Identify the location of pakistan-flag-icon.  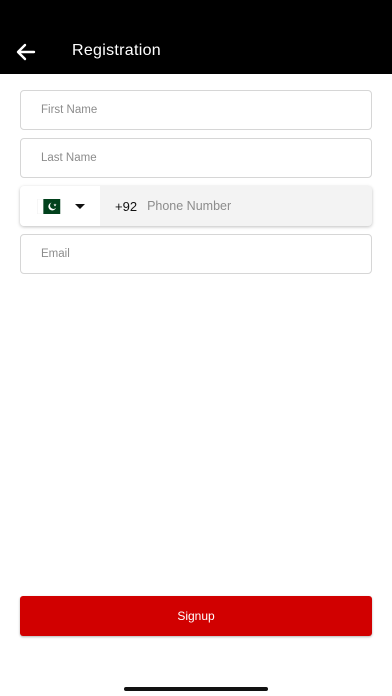
(49, 206).